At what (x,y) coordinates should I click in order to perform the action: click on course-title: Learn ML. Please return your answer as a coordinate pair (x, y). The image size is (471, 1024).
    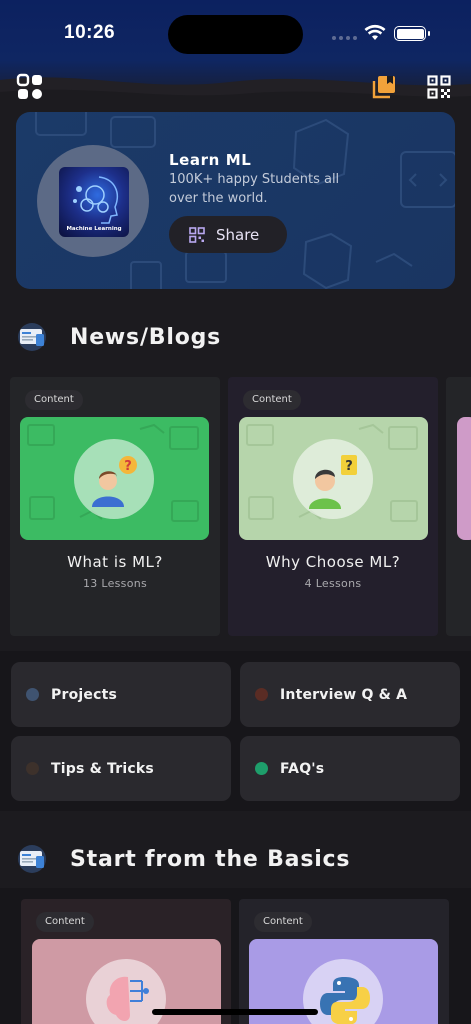
    Looking at the image, I should click on (210, 160).